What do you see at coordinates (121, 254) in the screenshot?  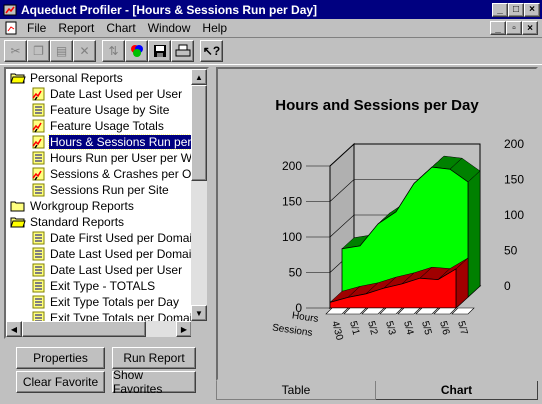 I see `tree-item-label: Date Last Used per Domain` at bounding box center [121, 254].